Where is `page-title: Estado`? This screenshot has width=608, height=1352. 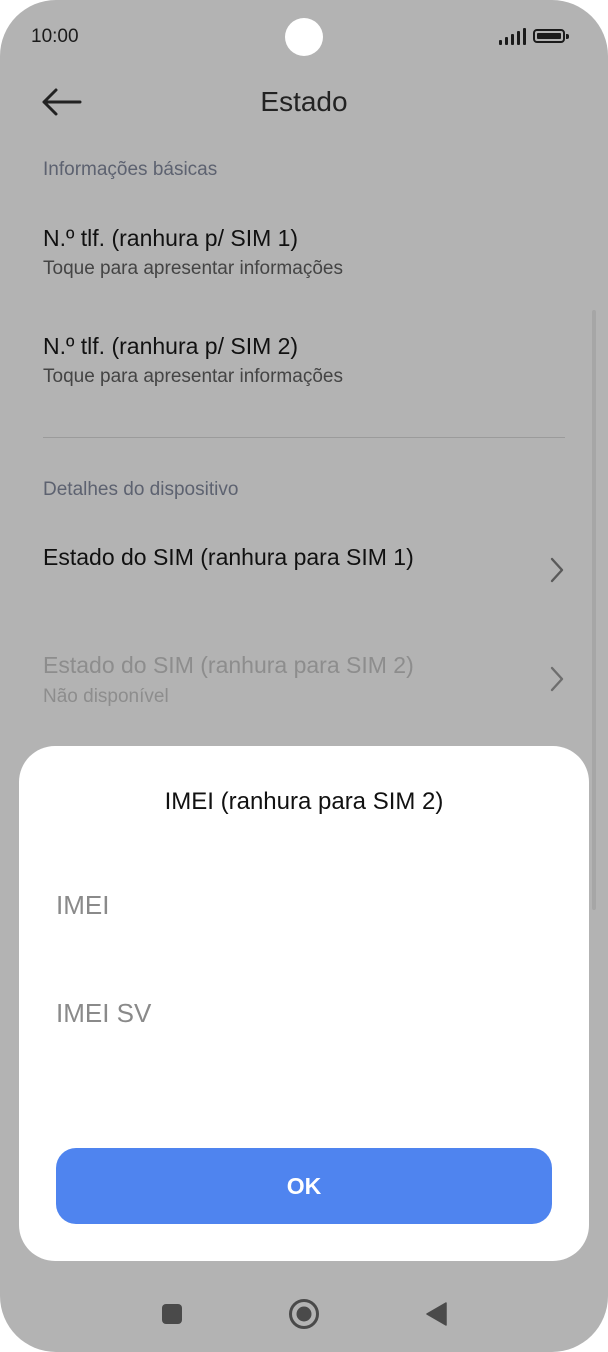
page-title: Estado is located at coordinates (304, 101).